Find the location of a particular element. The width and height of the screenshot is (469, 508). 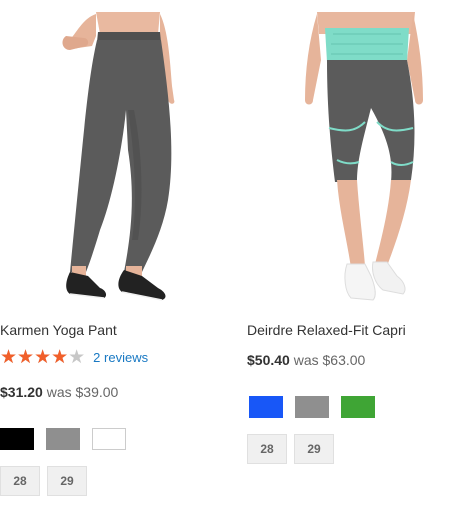

product-photo-karmen is located at coordinates (118, 156).